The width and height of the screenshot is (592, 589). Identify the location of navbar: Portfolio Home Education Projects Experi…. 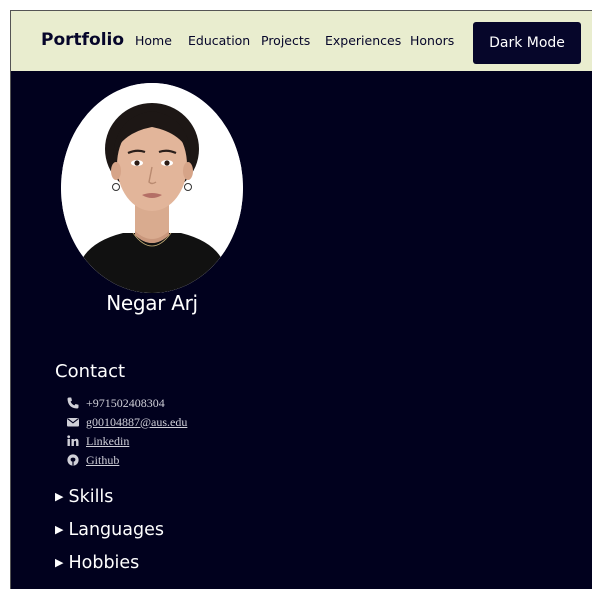
(301, 41).